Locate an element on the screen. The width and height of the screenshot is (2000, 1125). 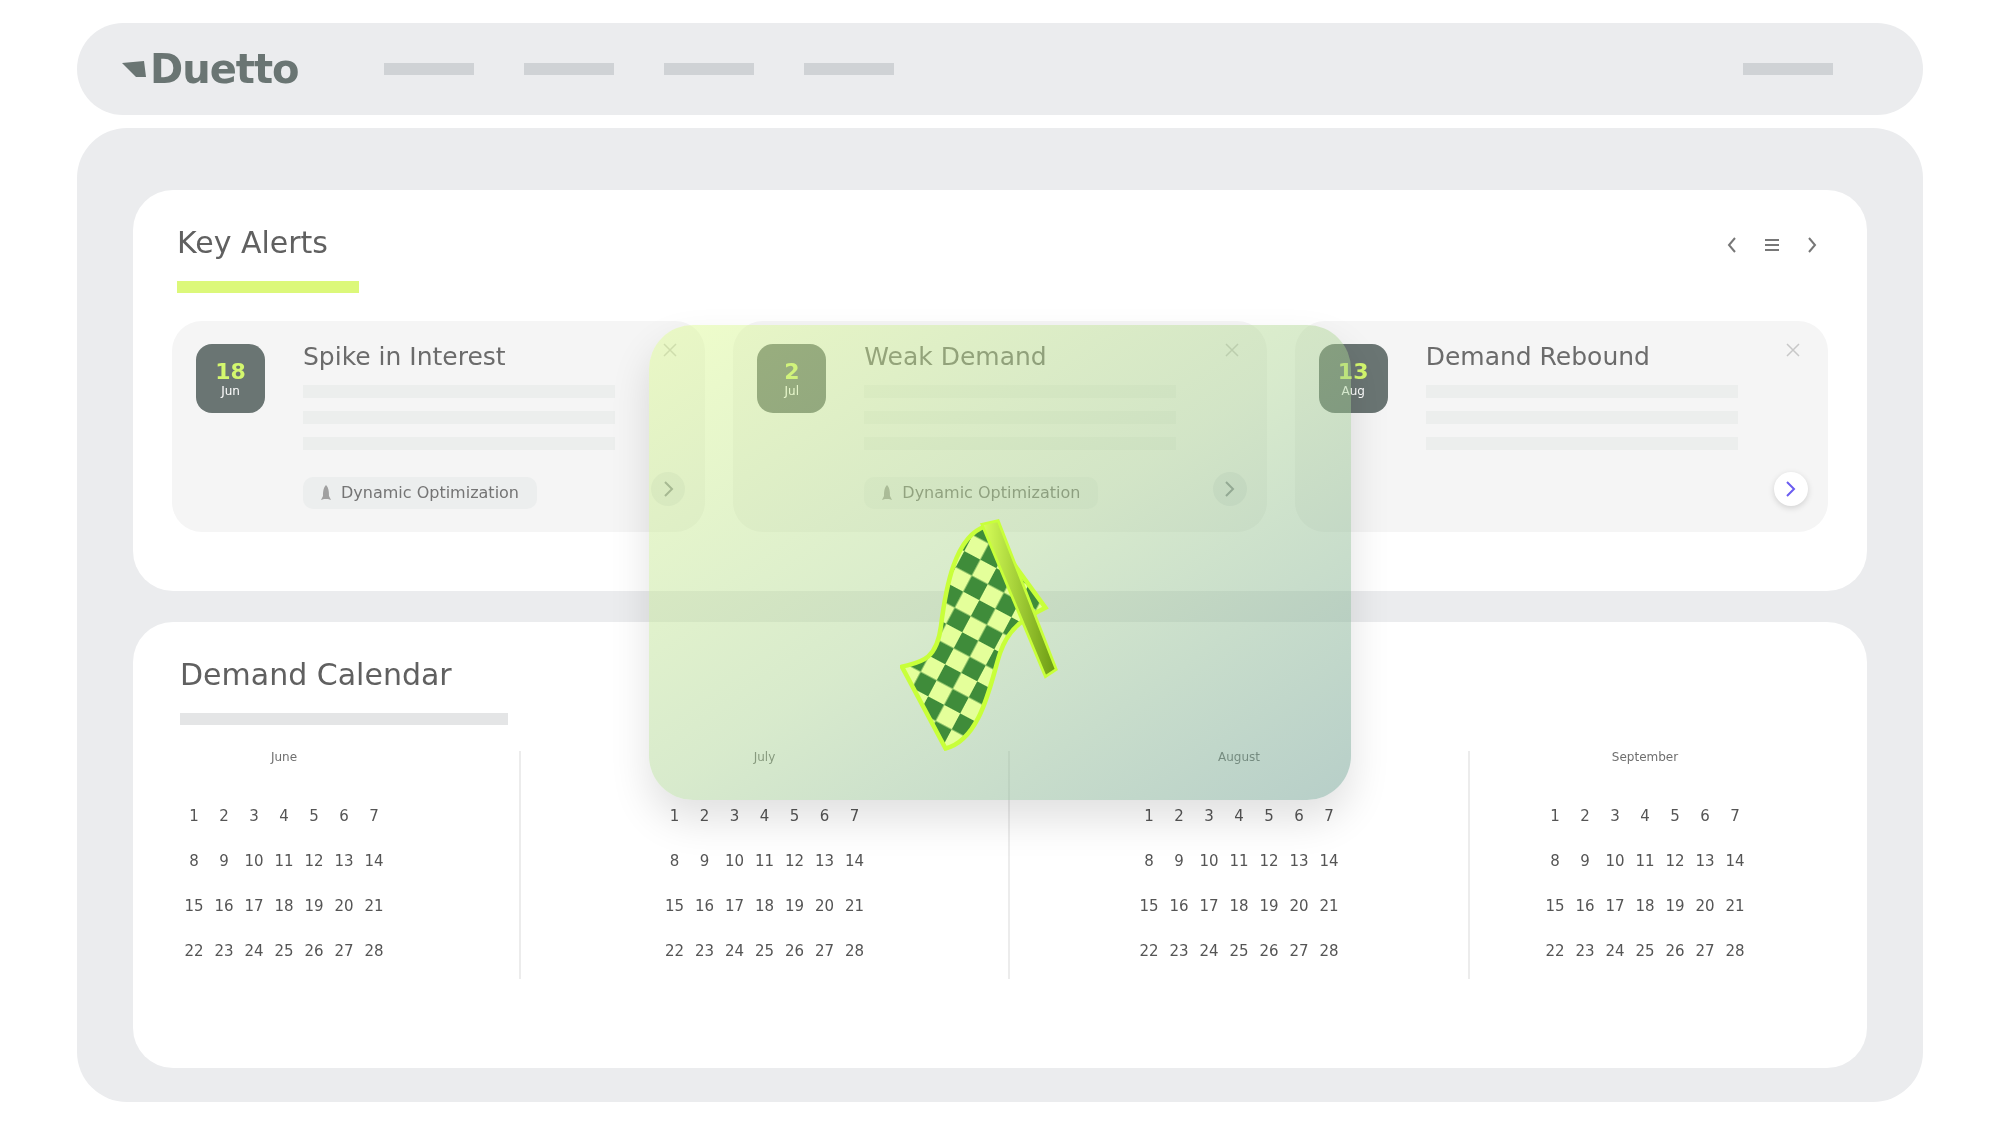
account-placeholder is located at coordinates (1788, 69).